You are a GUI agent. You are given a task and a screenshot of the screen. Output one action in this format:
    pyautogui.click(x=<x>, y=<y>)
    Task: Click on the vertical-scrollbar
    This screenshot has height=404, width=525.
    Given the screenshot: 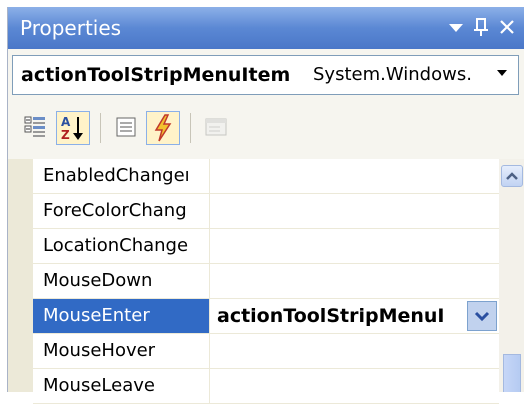 What is the action you would take?
    pyautogui.click(x=511, y=275)
    